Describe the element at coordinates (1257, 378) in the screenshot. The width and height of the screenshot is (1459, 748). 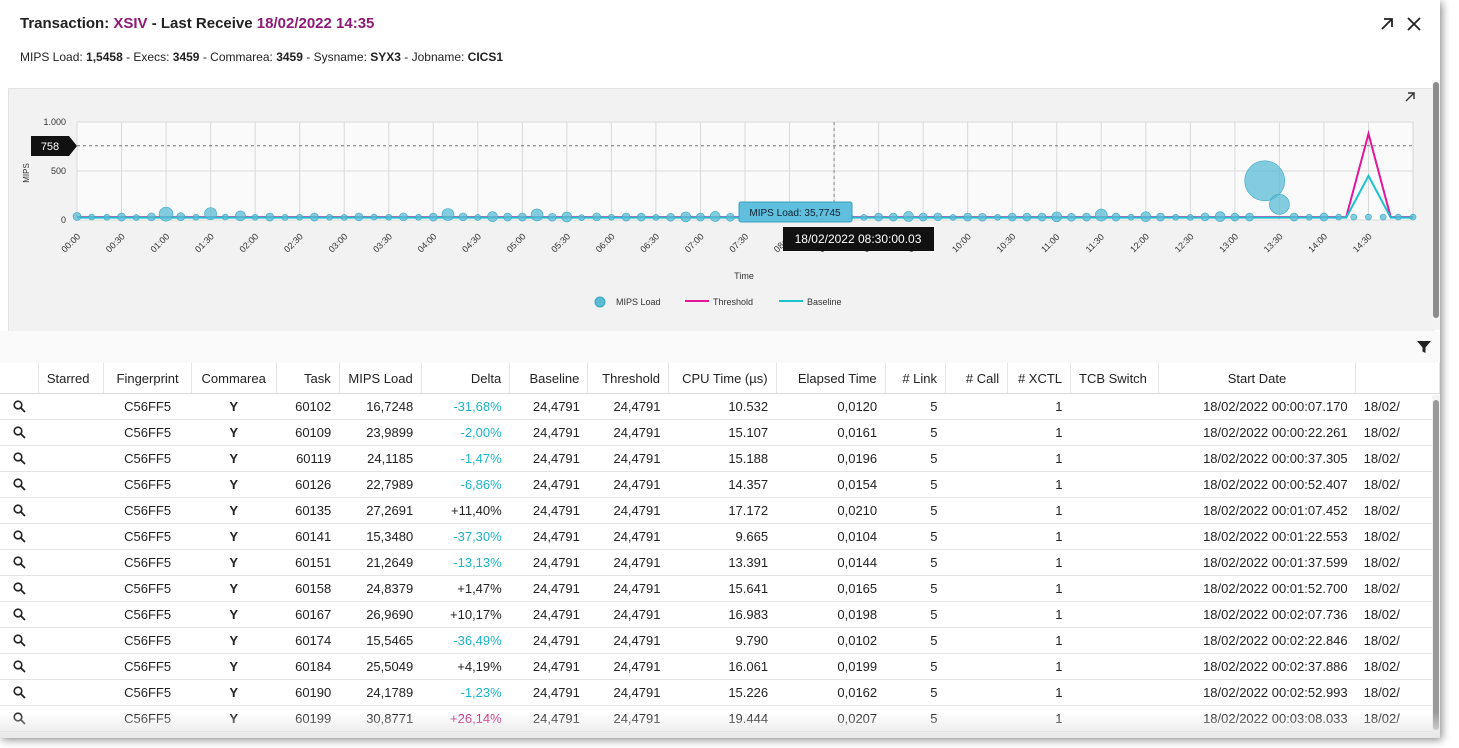
I see `column-header: Start Date` at that location.